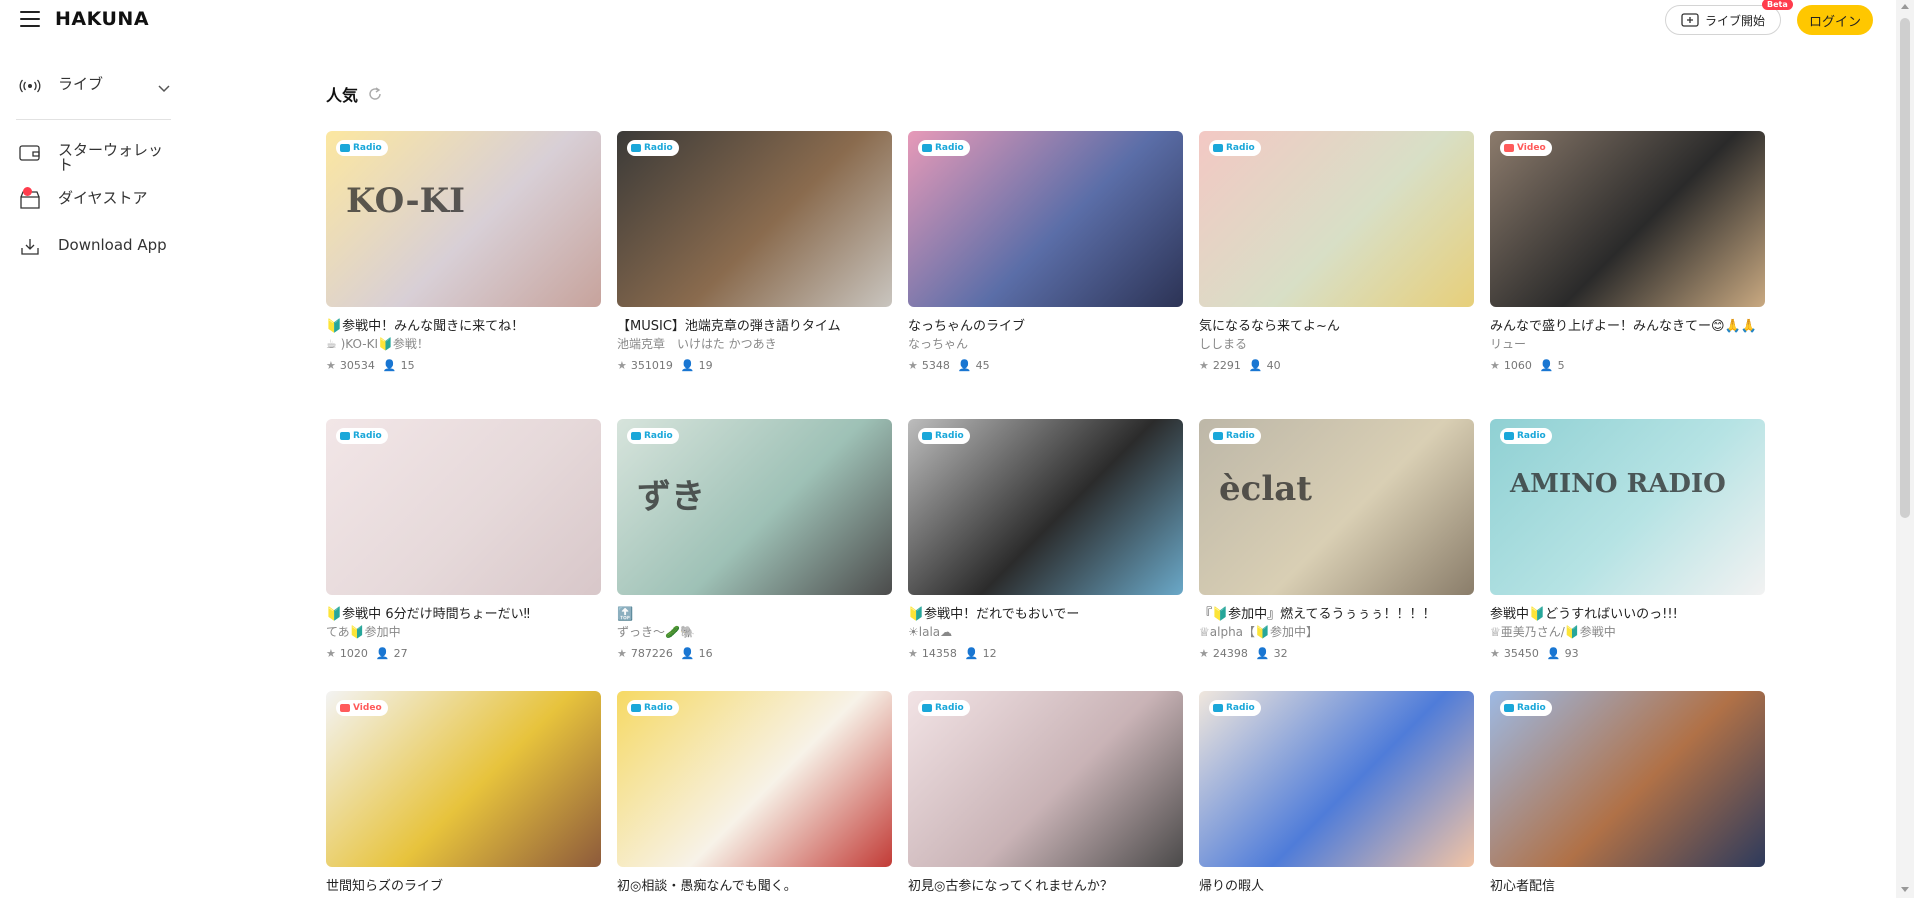 The image size is (1914, 898). I want to click on scroll-up-arrow-icon, so click(1905, 6).